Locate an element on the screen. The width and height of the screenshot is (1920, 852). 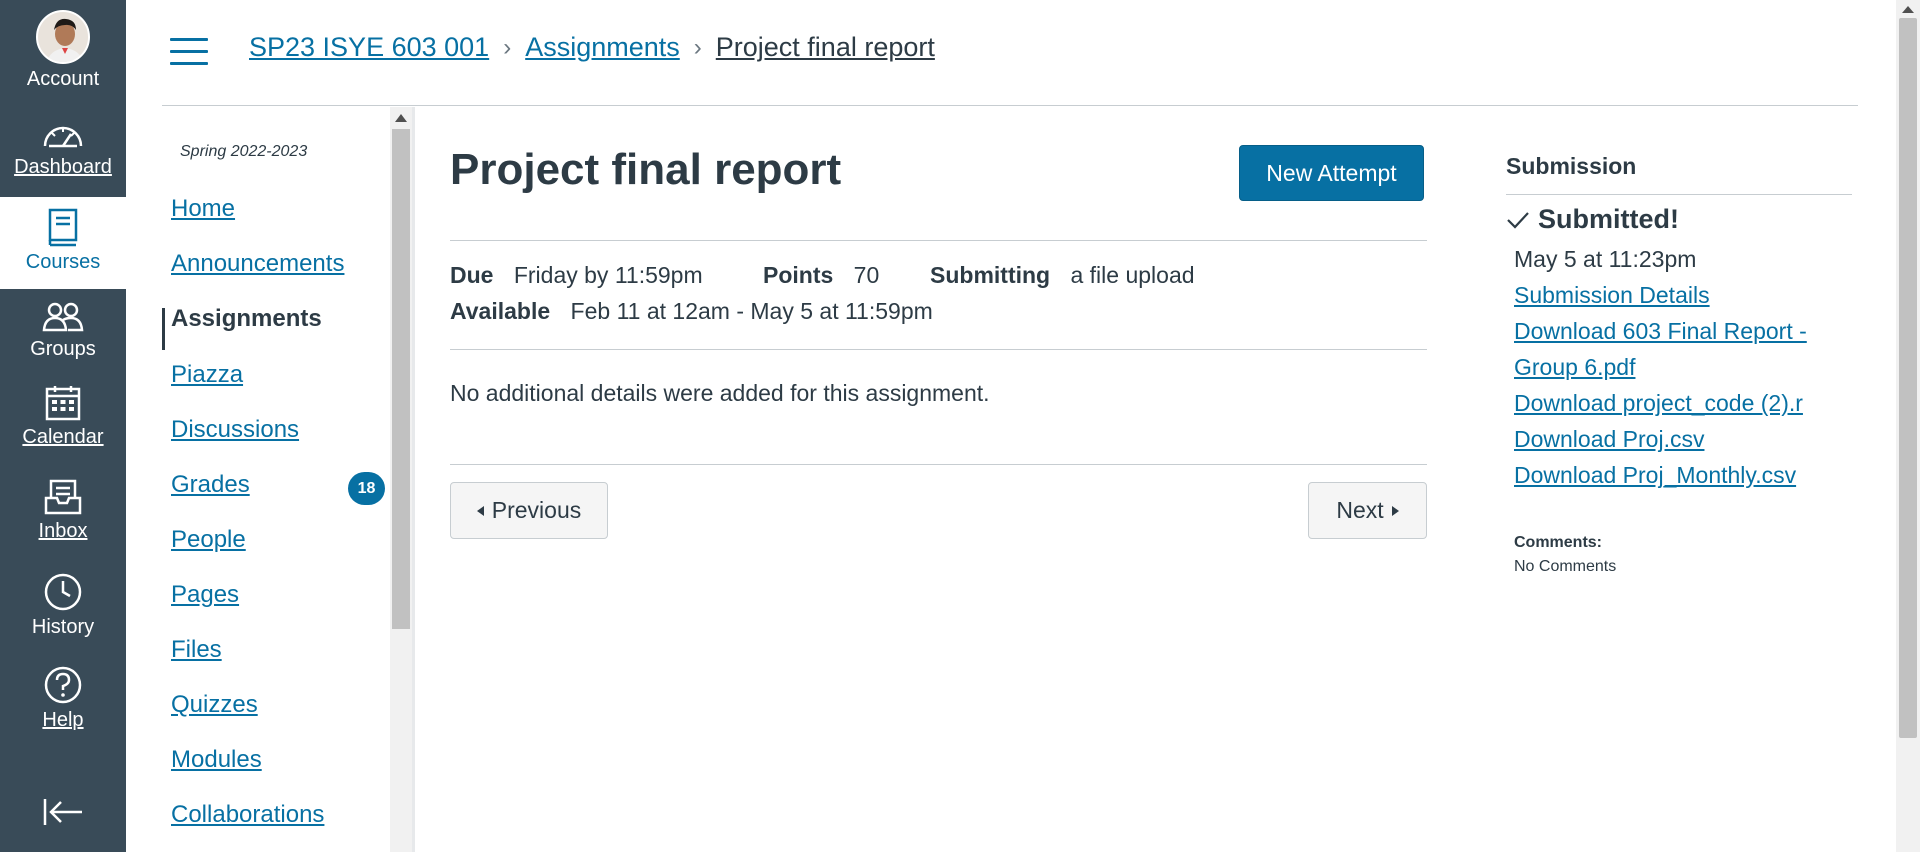
calendar-icon is located at coordinates (63, 403).